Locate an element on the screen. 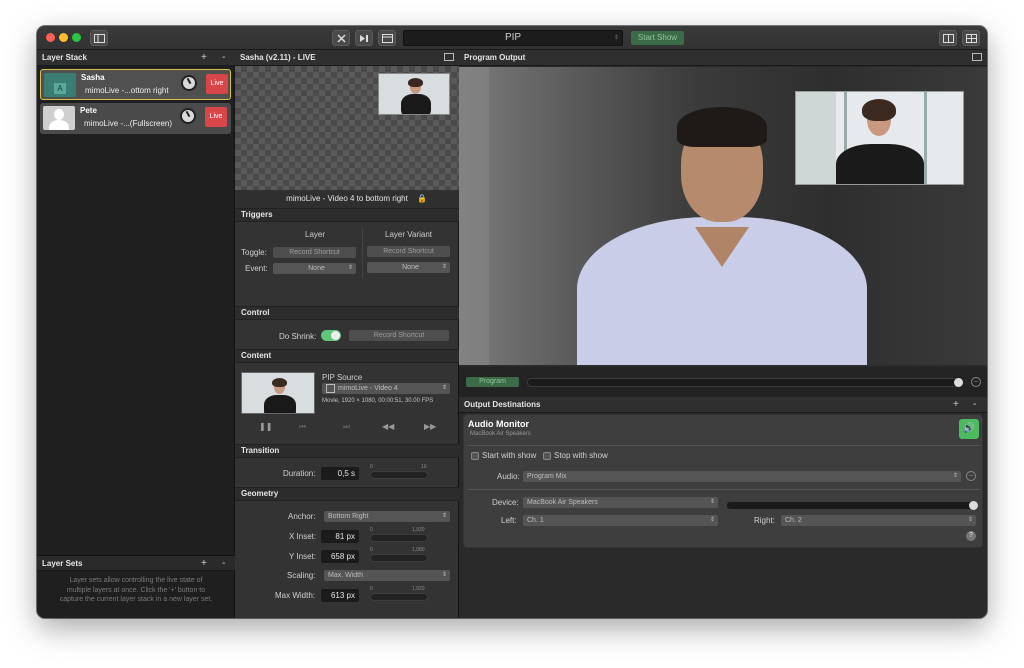  x-inset-min: 0 is located at coordinates (371, 530).